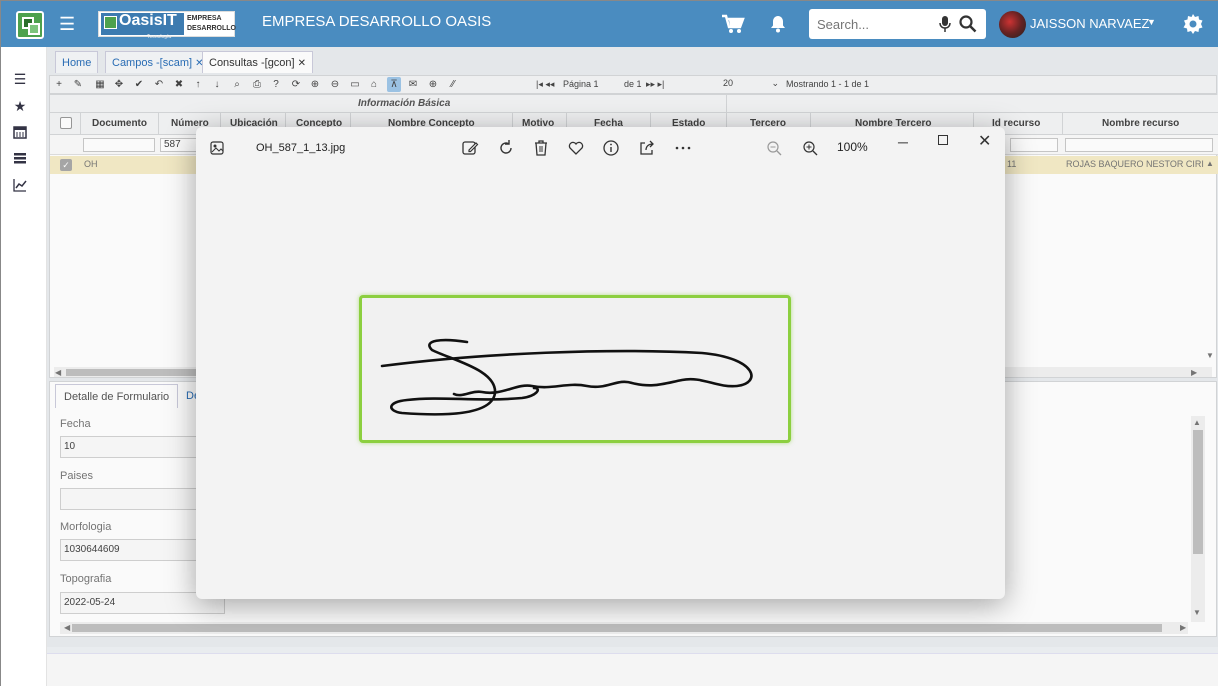 The image size is (1218, 686). I want to click on signature-image, so click(575, 369).